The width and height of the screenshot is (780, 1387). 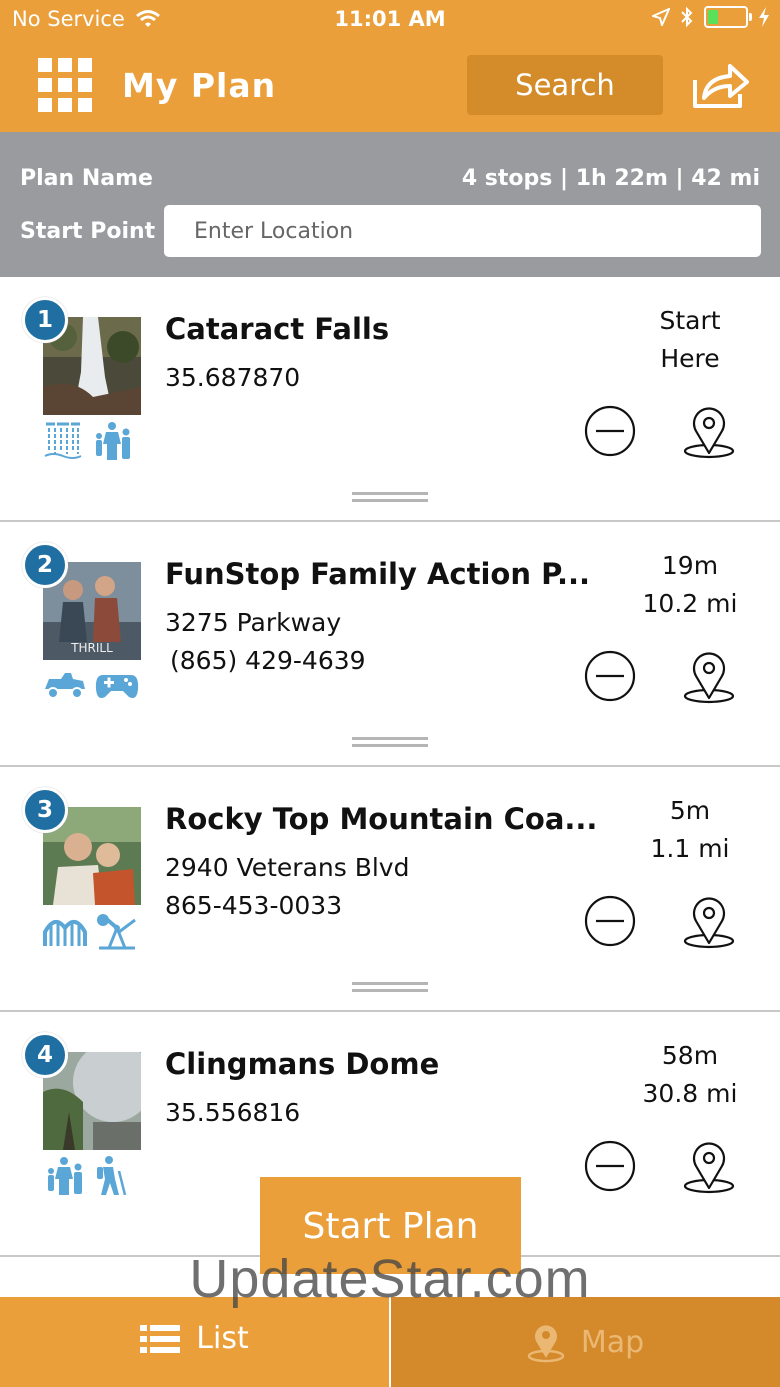 I want to click on stop-number-badge: 4, so click(x=45, y=1055).